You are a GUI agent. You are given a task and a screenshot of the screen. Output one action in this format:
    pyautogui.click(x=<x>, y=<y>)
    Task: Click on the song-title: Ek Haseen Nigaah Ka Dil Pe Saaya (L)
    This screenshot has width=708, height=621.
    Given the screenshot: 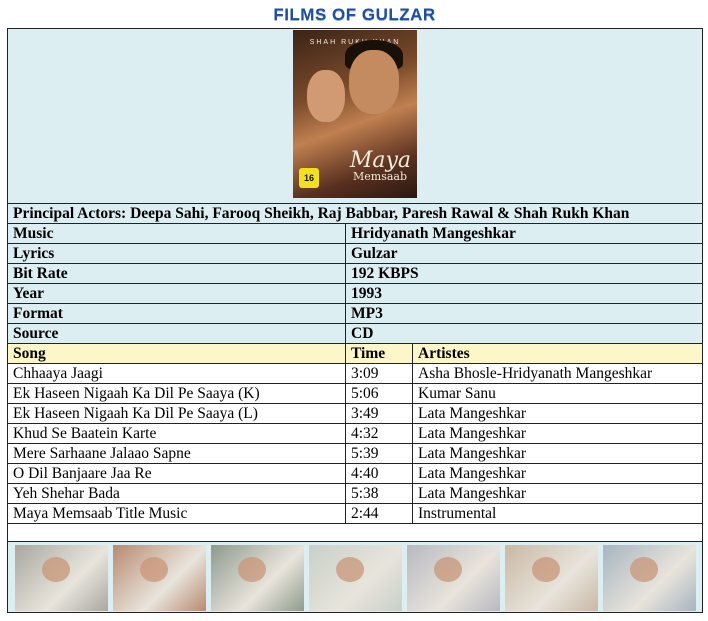 What is the action you would take?
    pyautogui.click(x=176, y=413)
    